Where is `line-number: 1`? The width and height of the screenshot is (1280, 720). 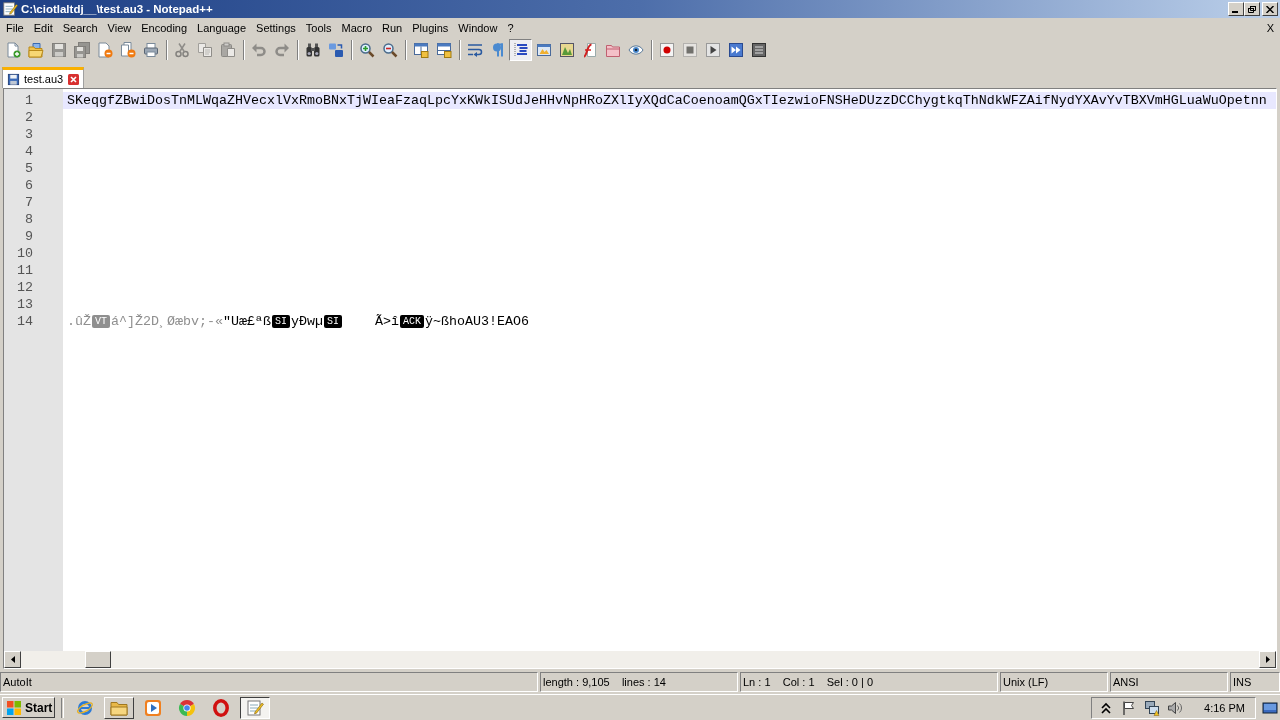 line-number: 1 is located at coordinates (29, 100).